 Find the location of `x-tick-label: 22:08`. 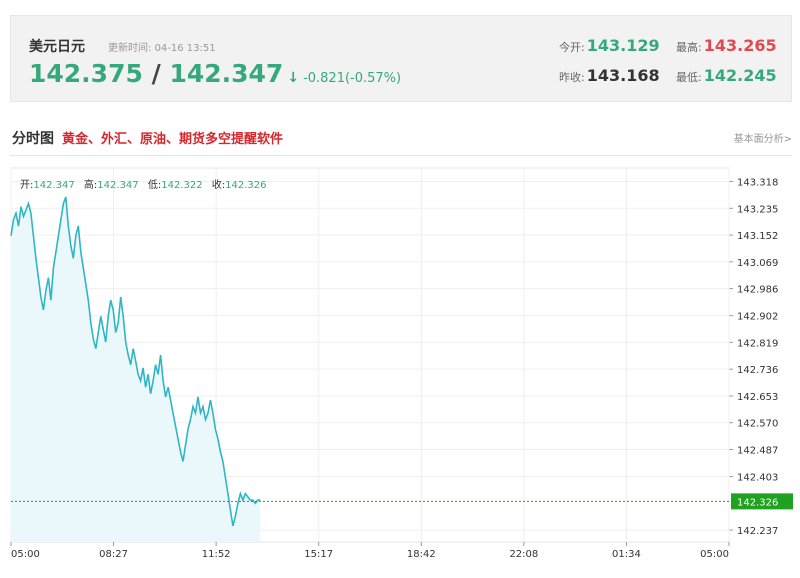

x-tick-label: 22:08 is located at coordinates (523, 554).